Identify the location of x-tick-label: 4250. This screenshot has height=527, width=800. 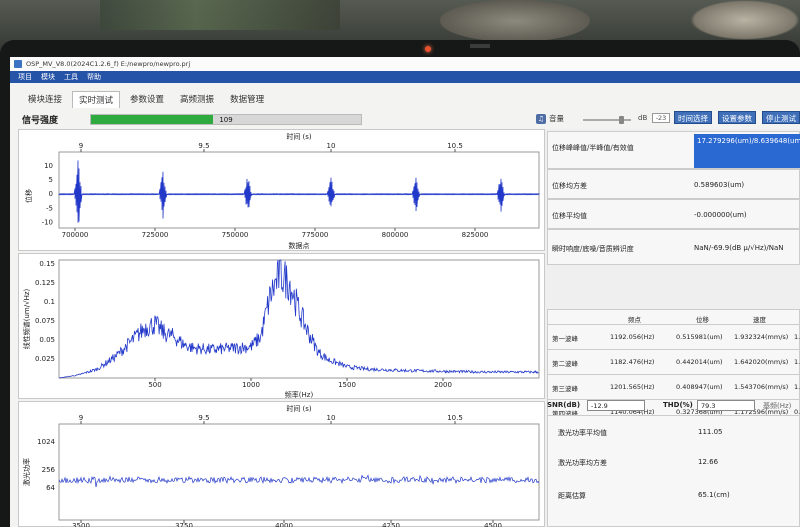
(391, 524).